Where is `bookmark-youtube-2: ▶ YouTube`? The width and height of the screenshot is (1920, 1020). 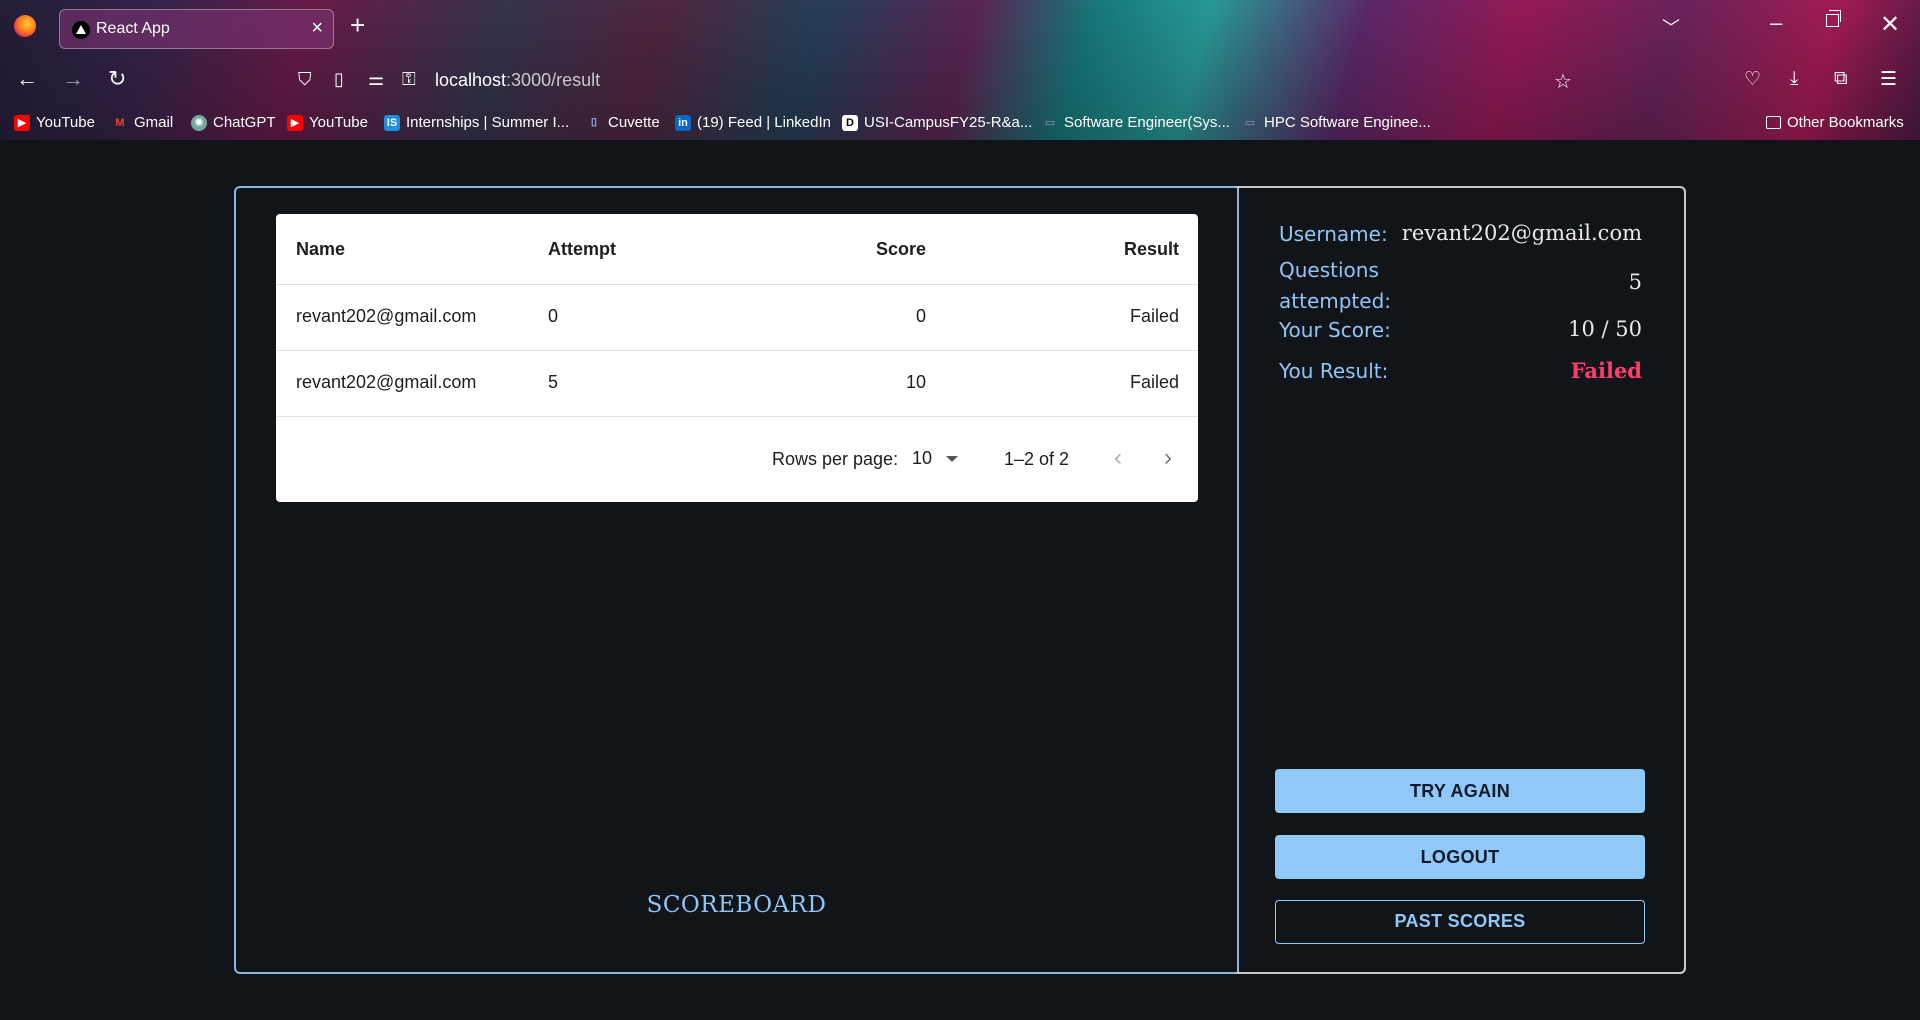 bookmark-youtube-2: ▶ YouTube is located at coordinates (327, 122).